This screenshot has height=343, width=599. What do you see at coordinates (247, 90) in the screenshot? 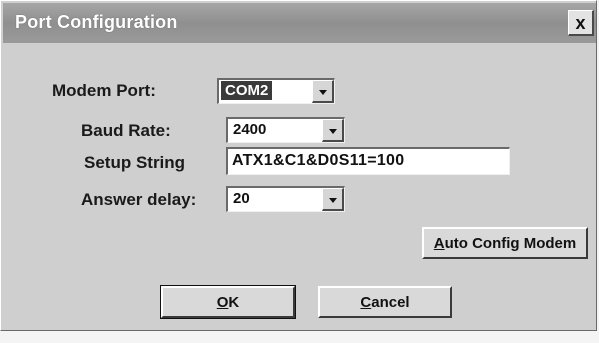
I see `modem-port-value: COM2` at bounding box center [247, 90].